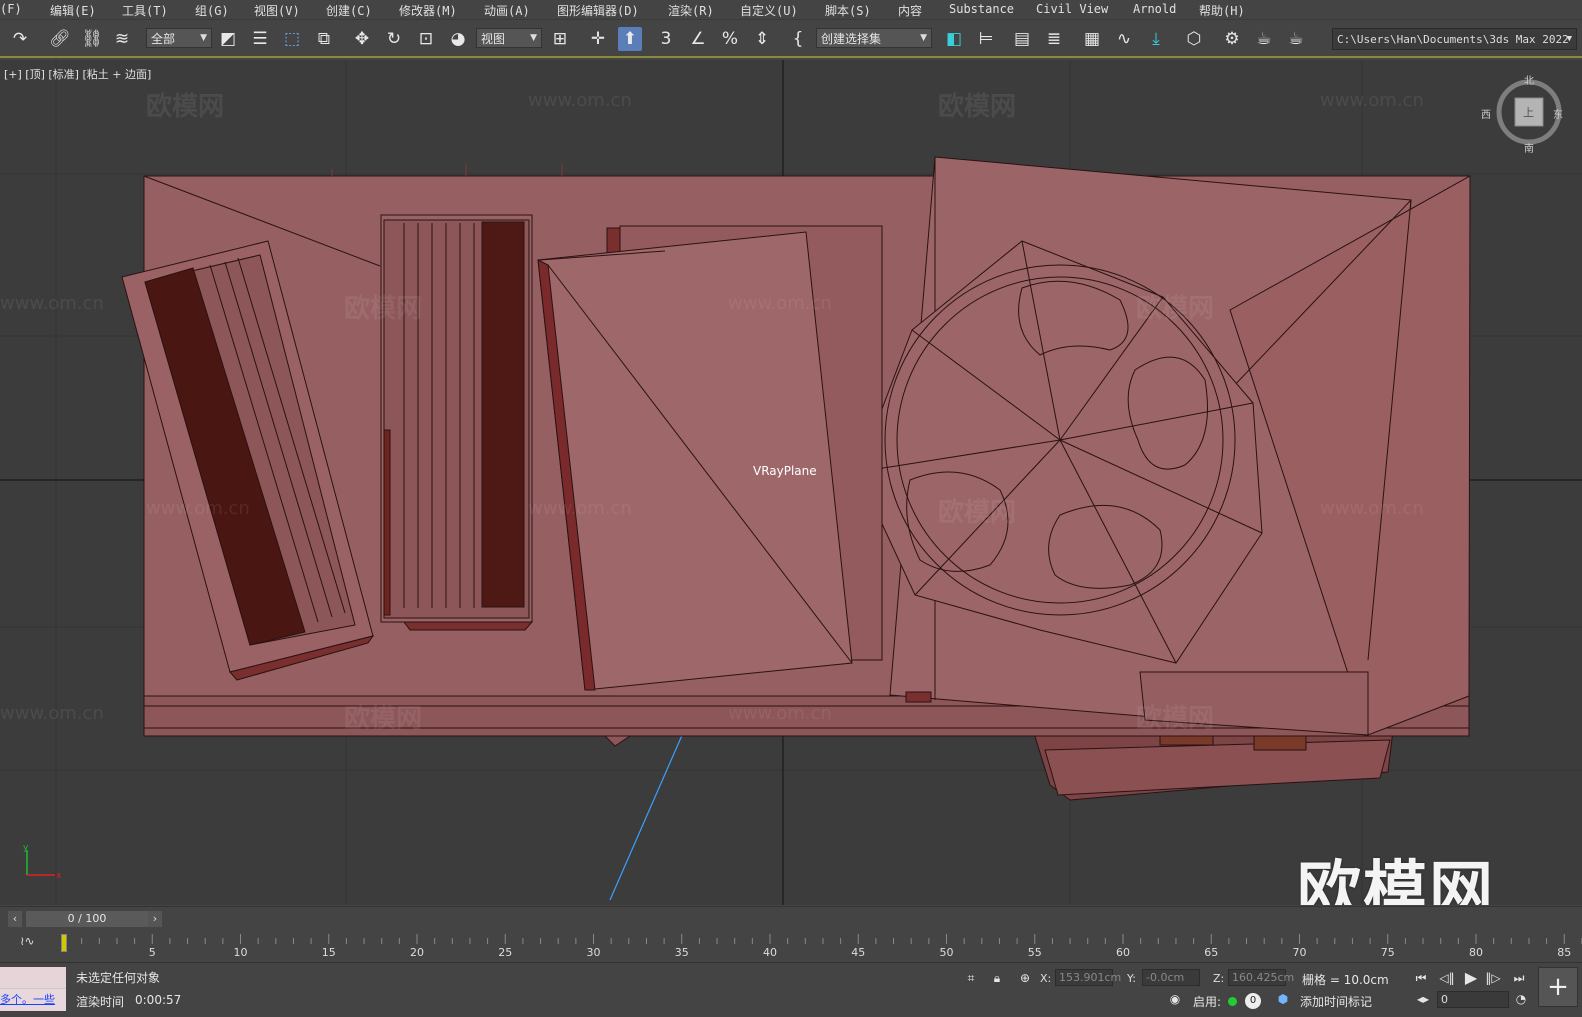 The height and width of the screenshot is (1017, 1582). I want to click on spinner-snap-icon: ⇕, so click(762, 39).